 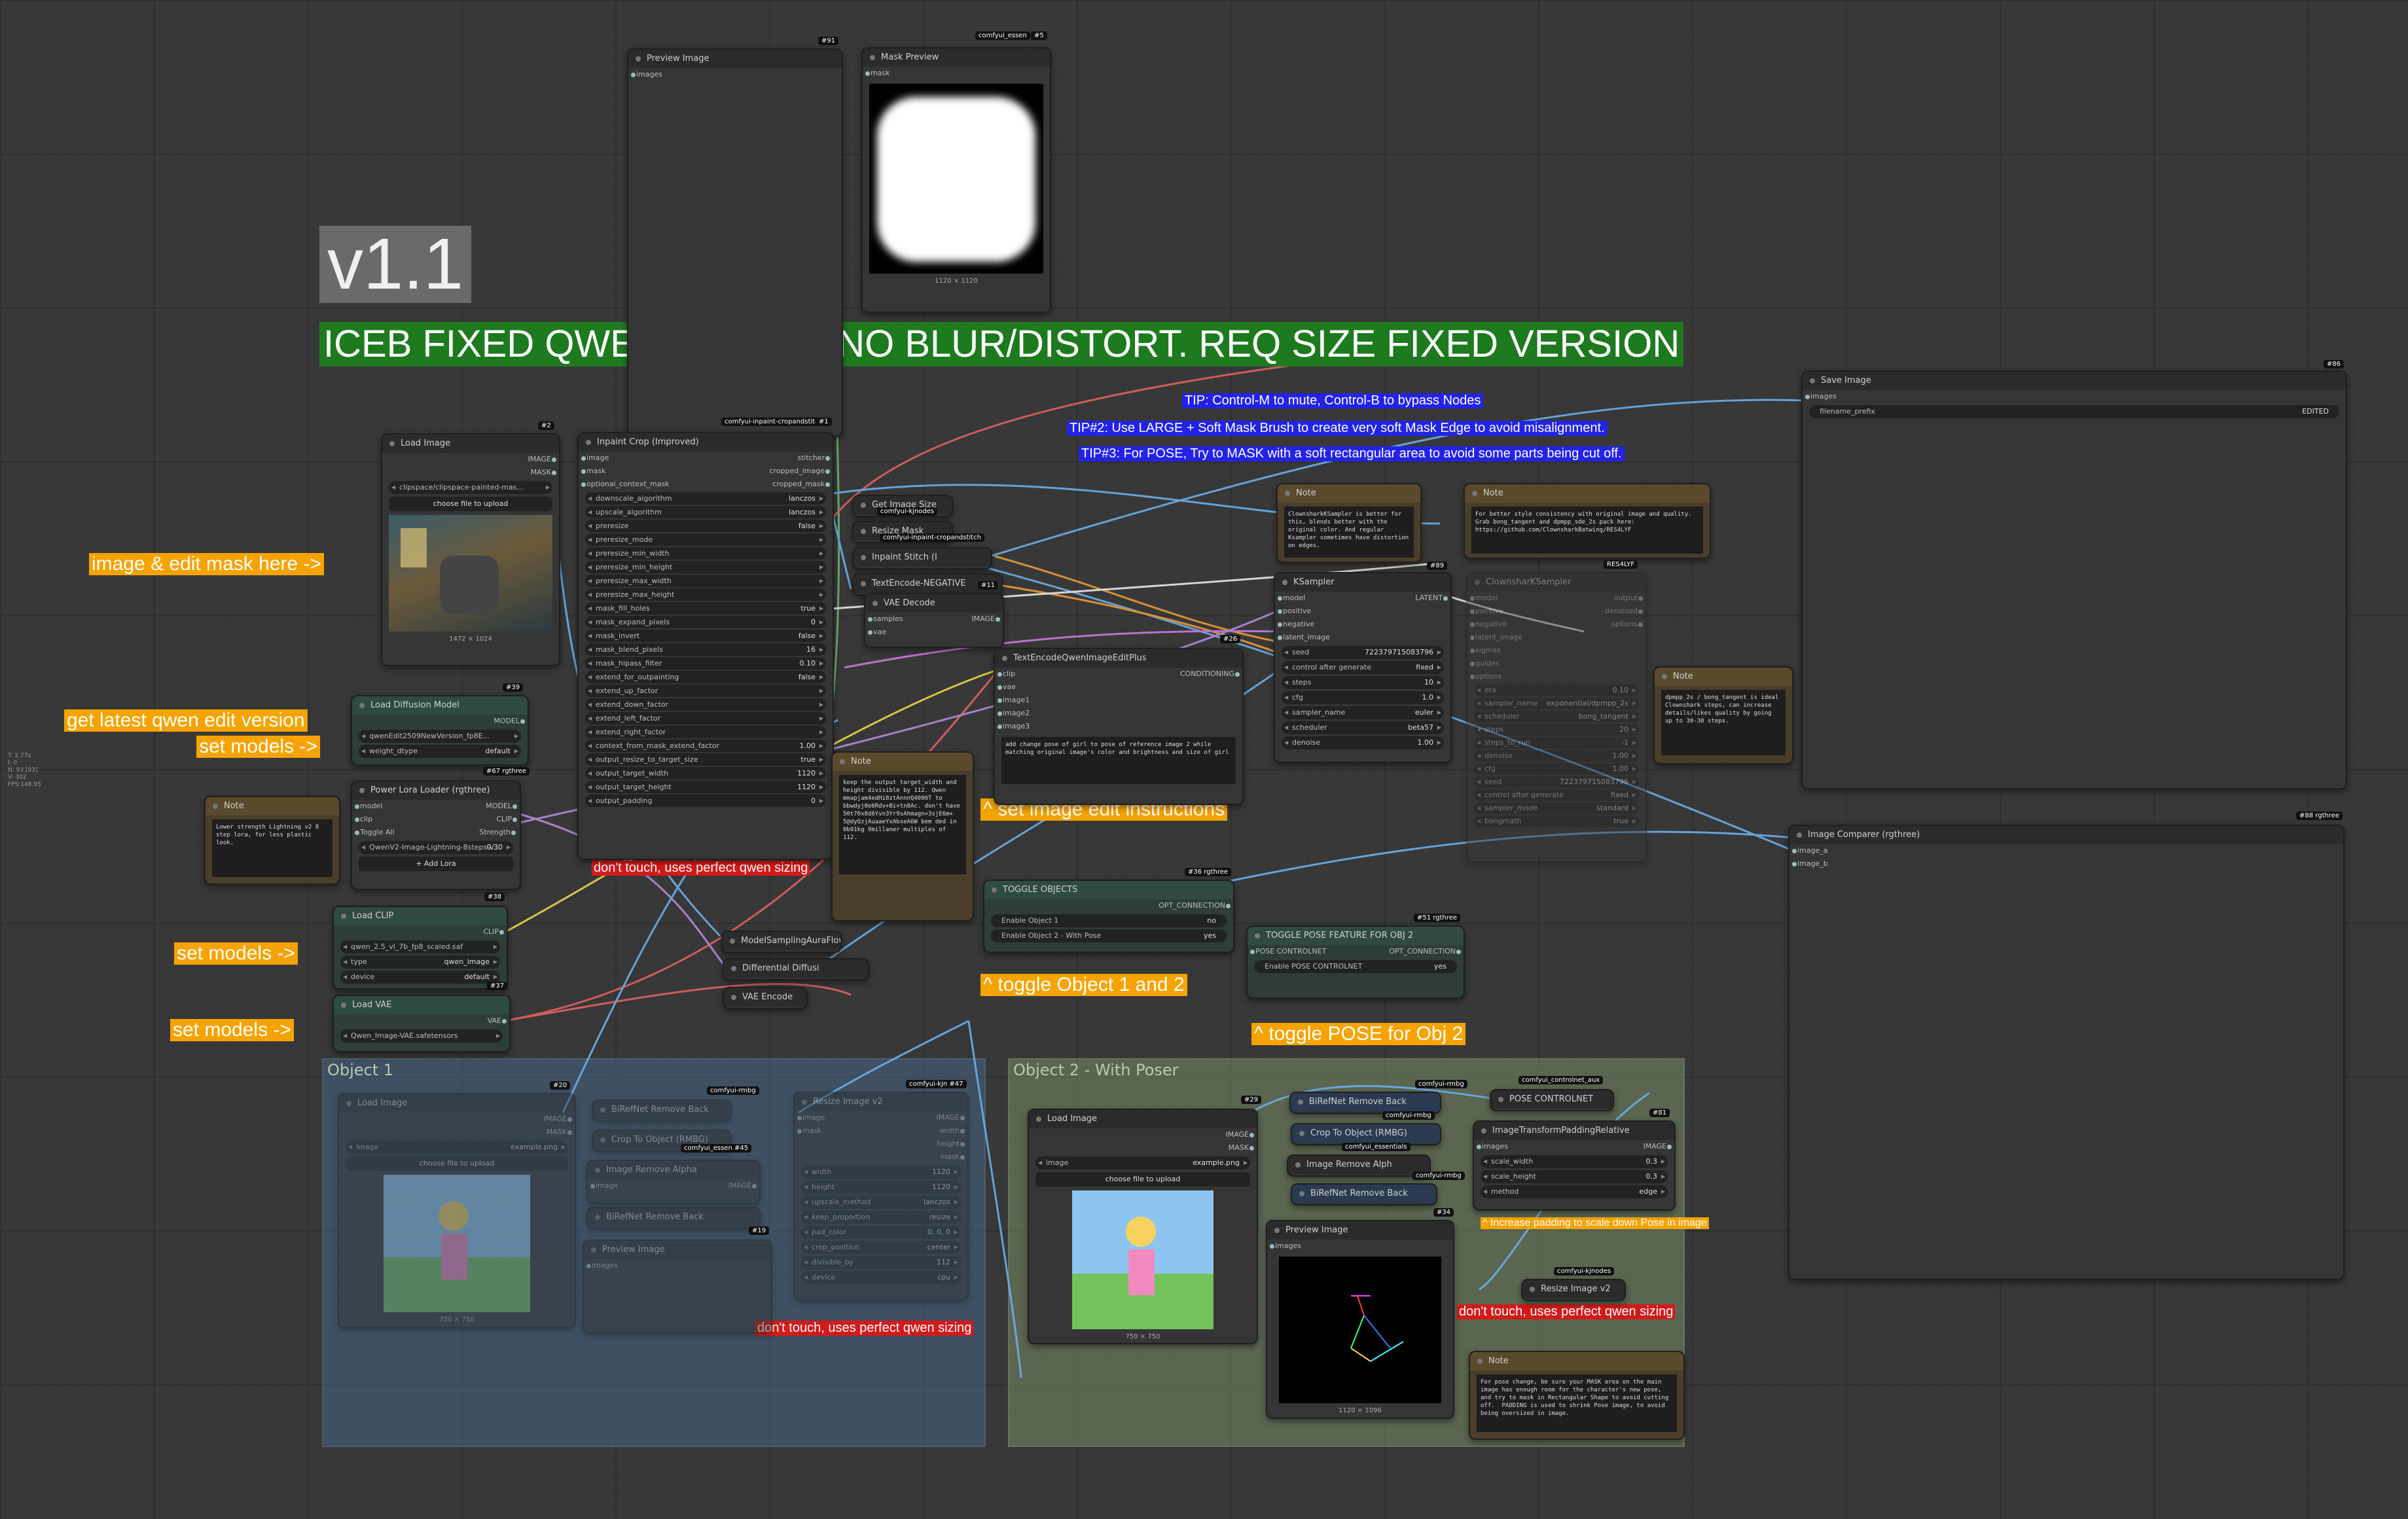 I want to click on input-image3: image3, so click(x=1013, y=726).